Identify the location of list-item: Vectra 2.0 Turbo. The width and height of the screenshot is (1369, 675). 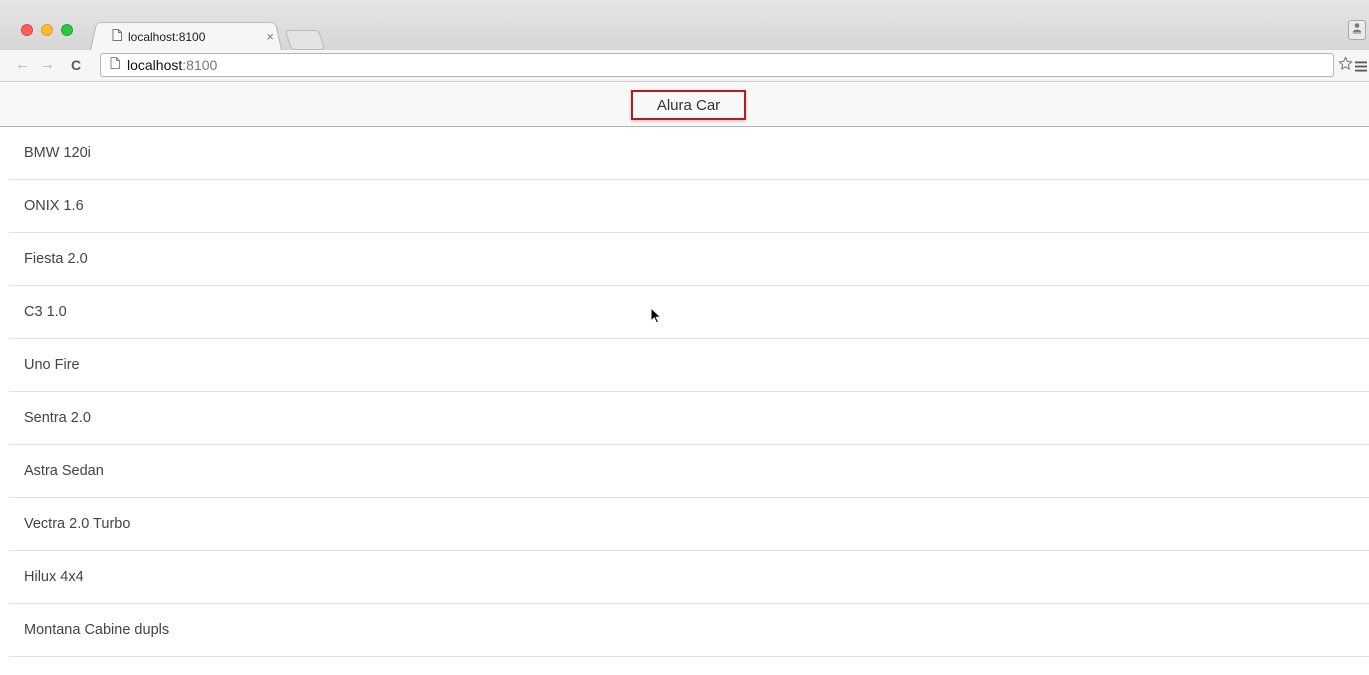
(689, 524).